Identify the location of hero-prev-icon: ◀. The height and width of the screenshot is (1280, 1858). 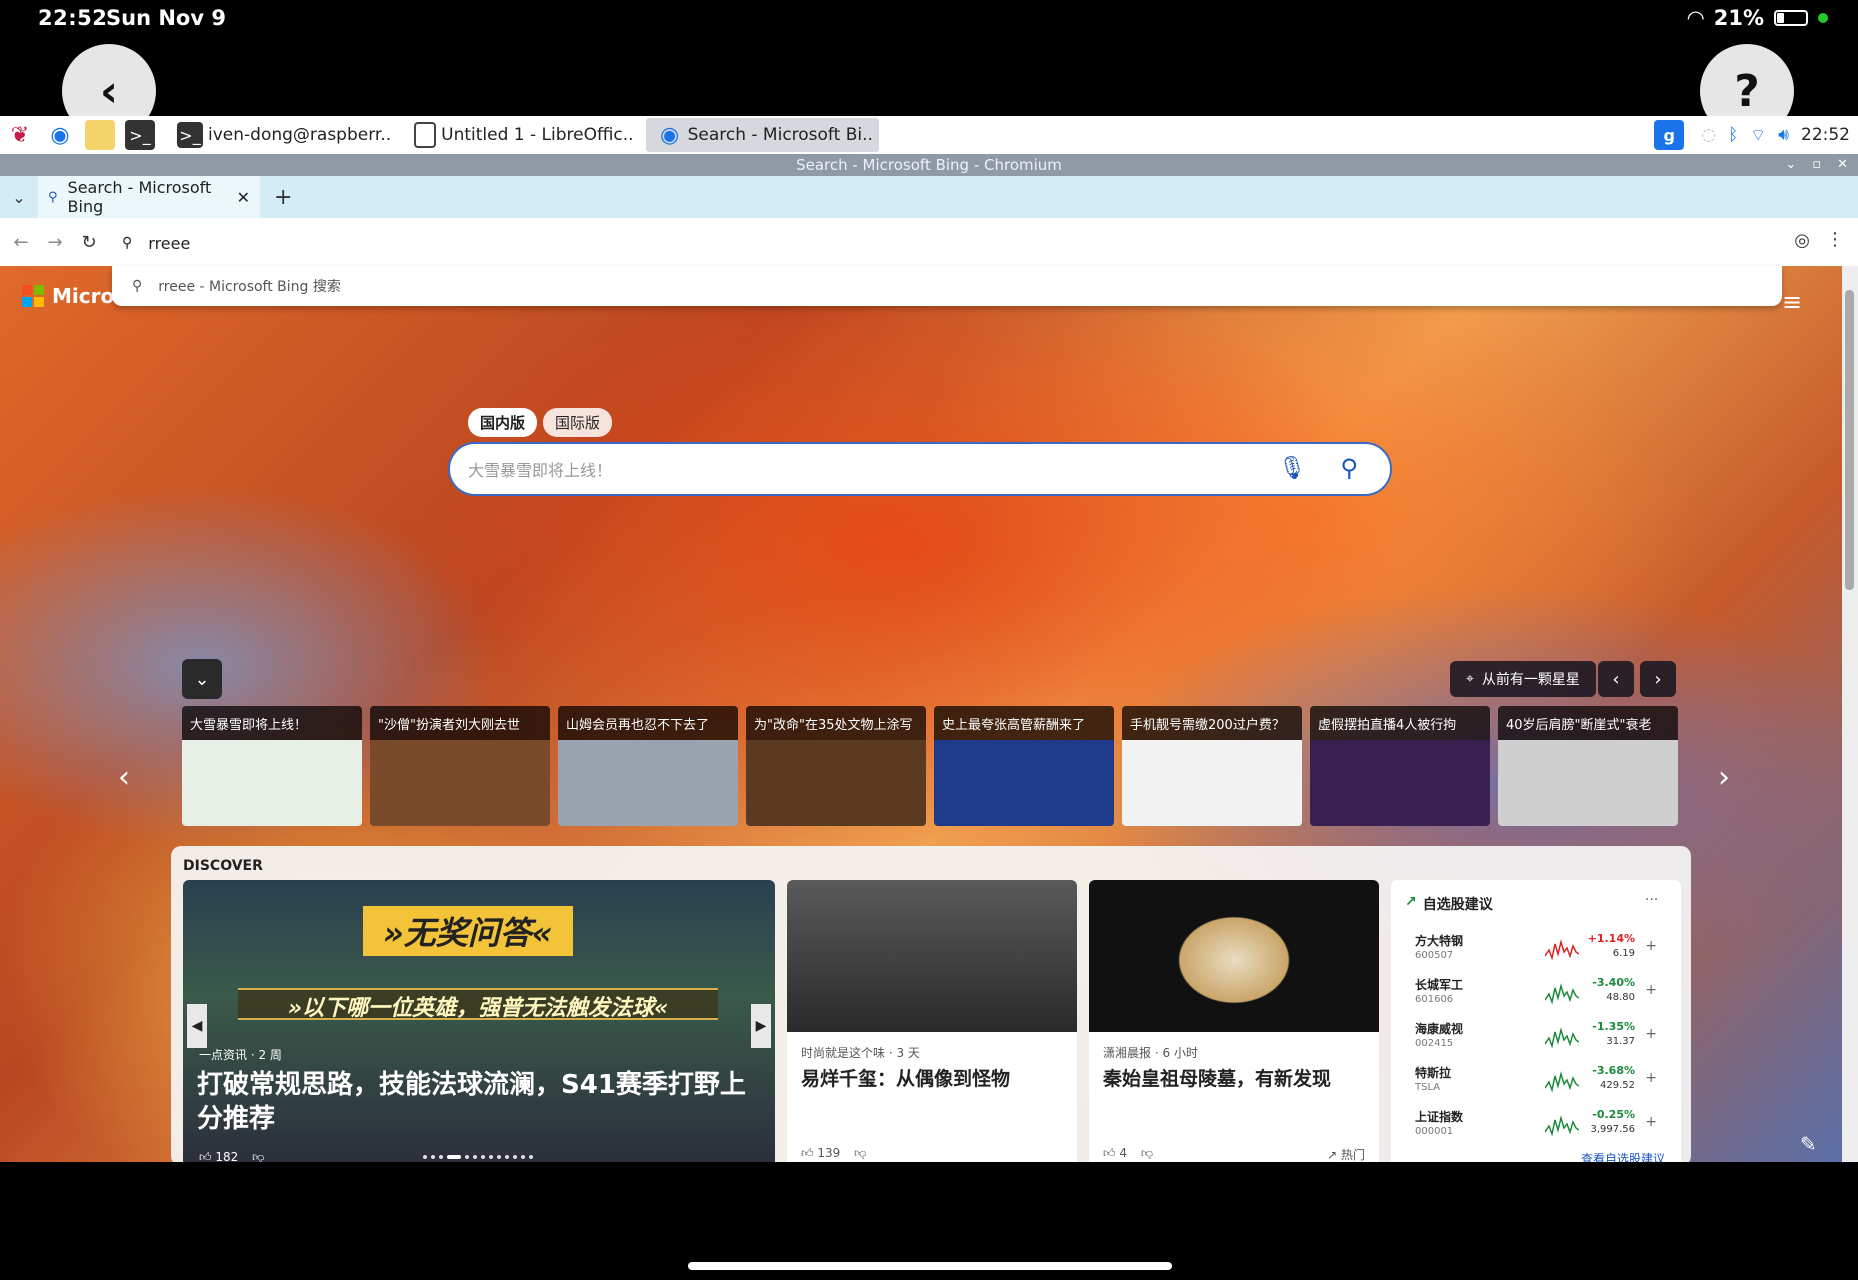
(197, 1026).